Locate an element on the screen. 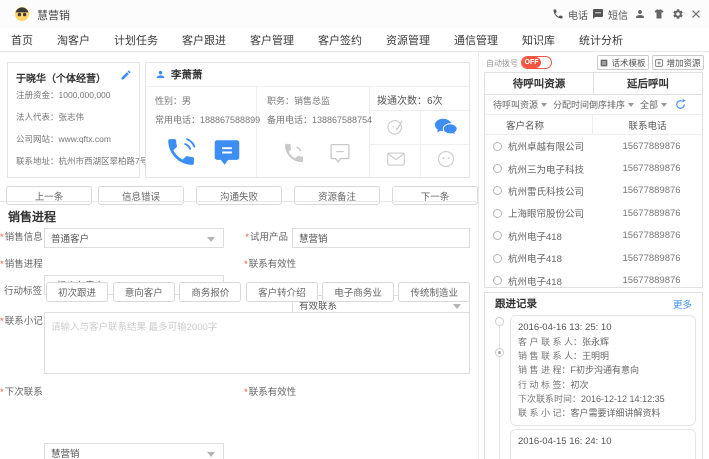  phone-button: 电话 is located at coordinates (570, 14).